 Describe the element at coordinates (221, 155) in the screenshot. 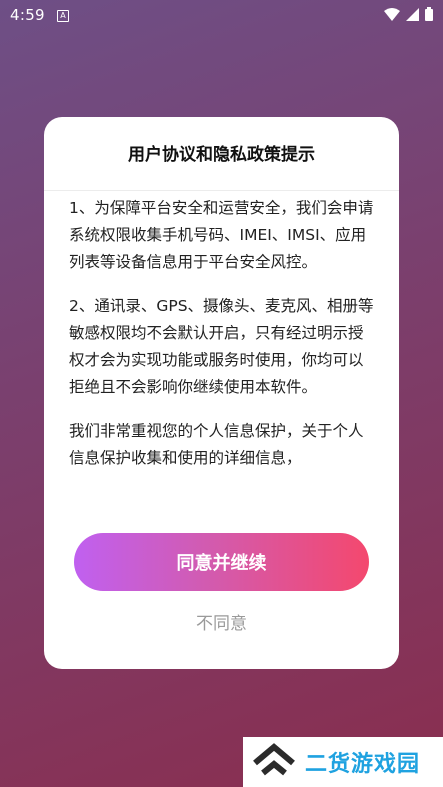

I see `dialog-title: 用户协议和隐私政策提示` at that location.